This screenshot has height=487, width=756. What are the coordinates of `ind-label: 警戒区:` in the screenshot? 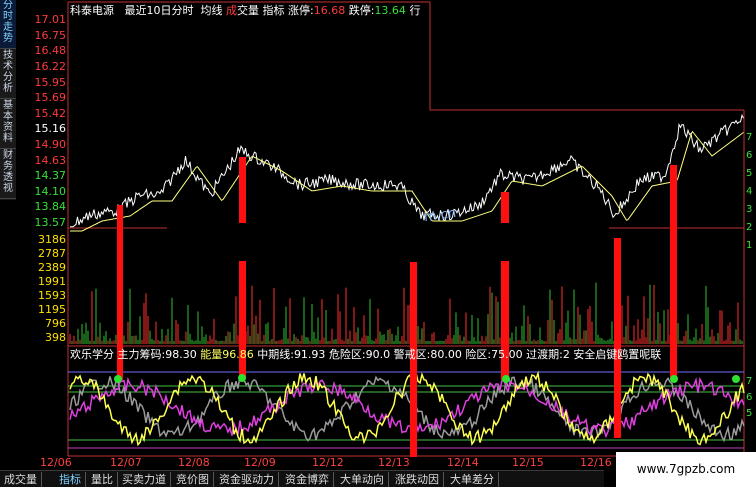 It's located at (412, 354).